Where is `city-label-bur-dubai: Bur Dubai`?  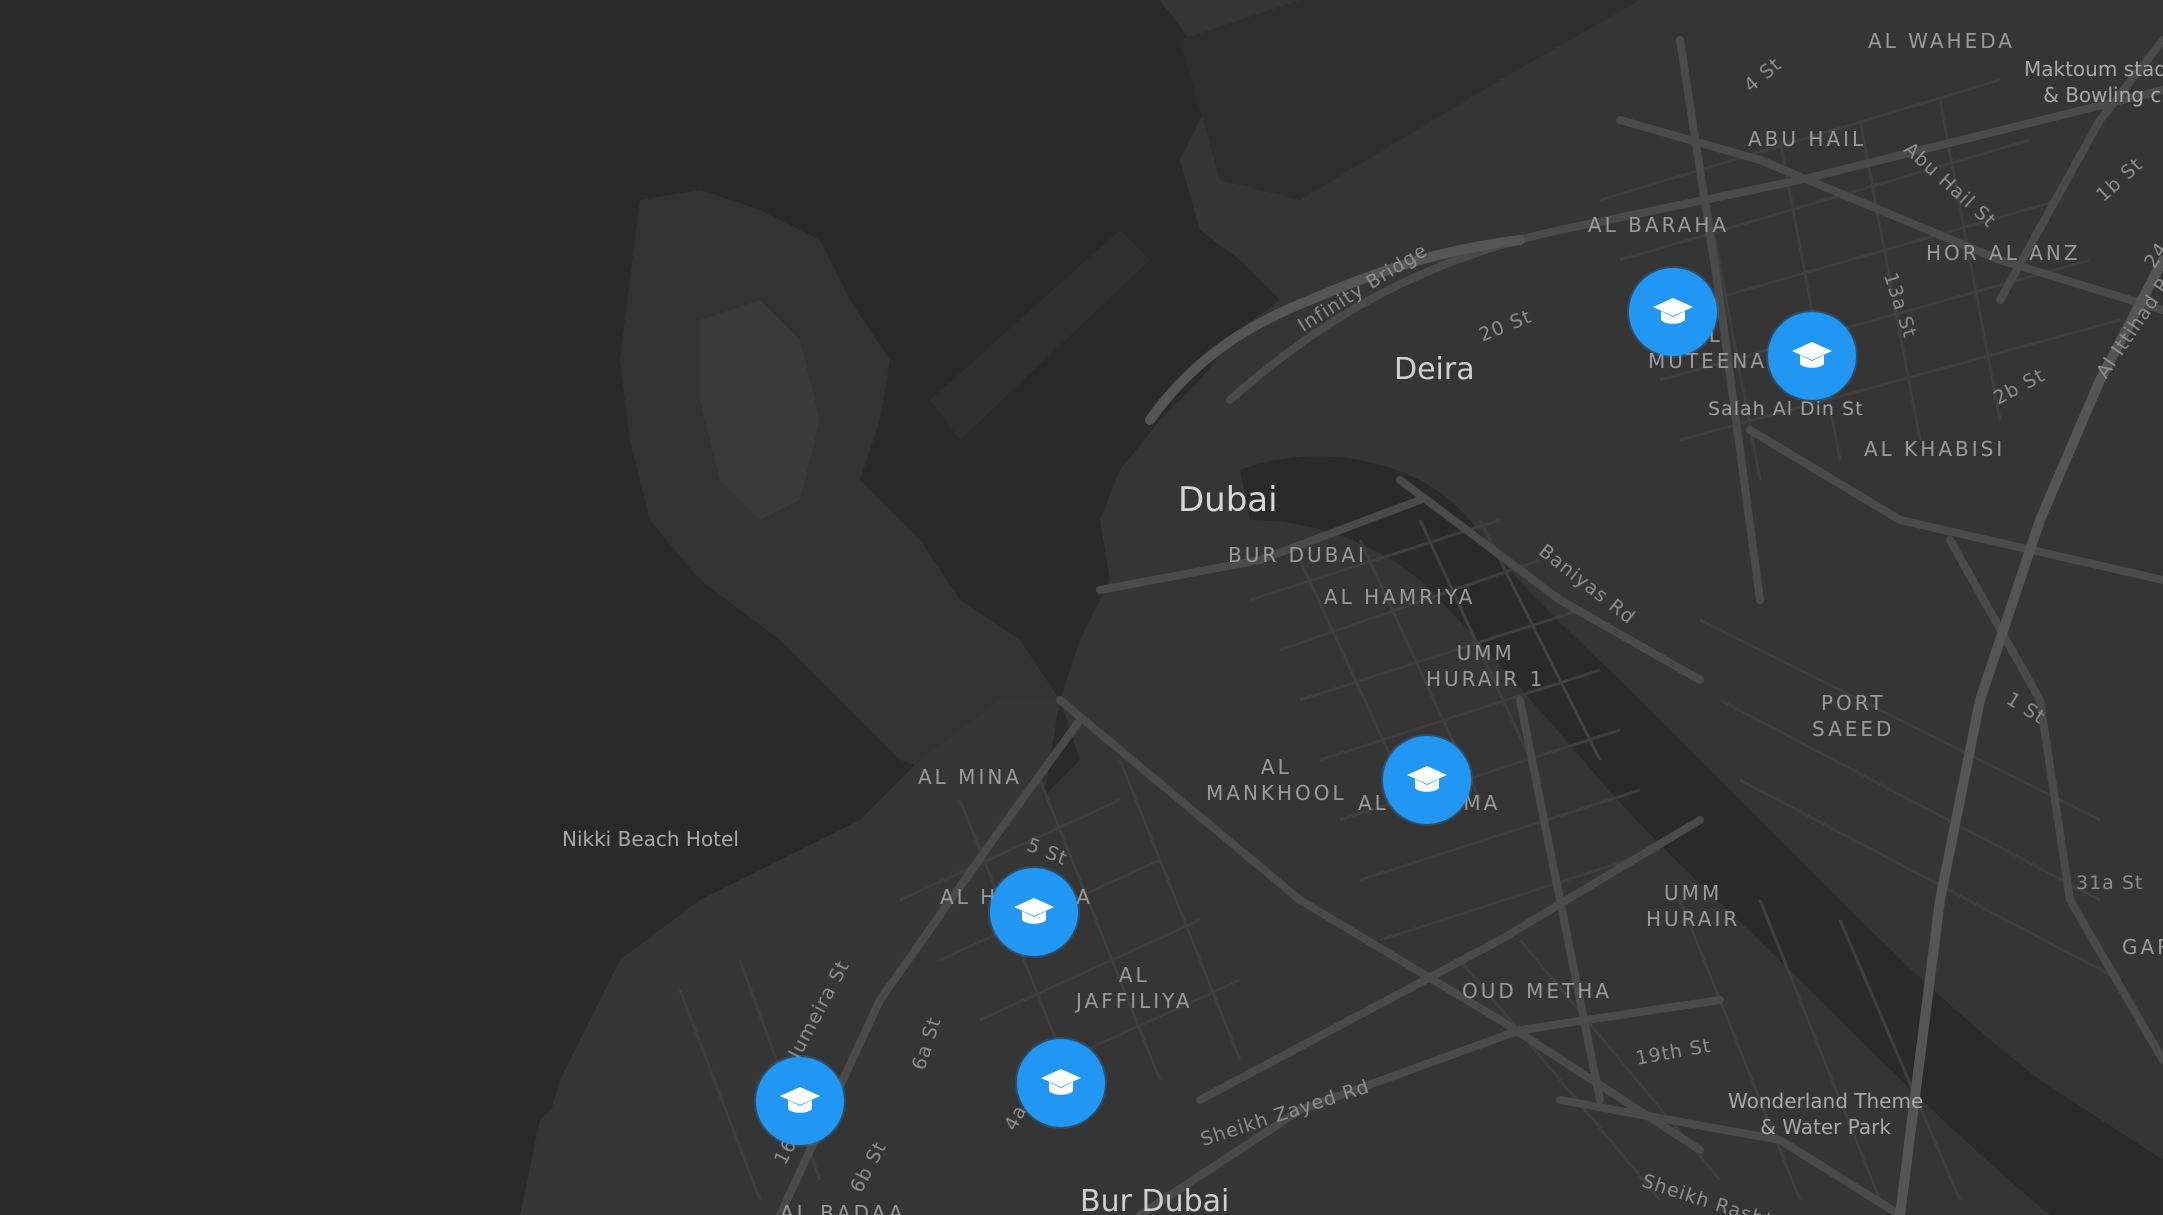
city-label-bur-dubai: Bur Dubai is located at coordinates (1155, 1199).